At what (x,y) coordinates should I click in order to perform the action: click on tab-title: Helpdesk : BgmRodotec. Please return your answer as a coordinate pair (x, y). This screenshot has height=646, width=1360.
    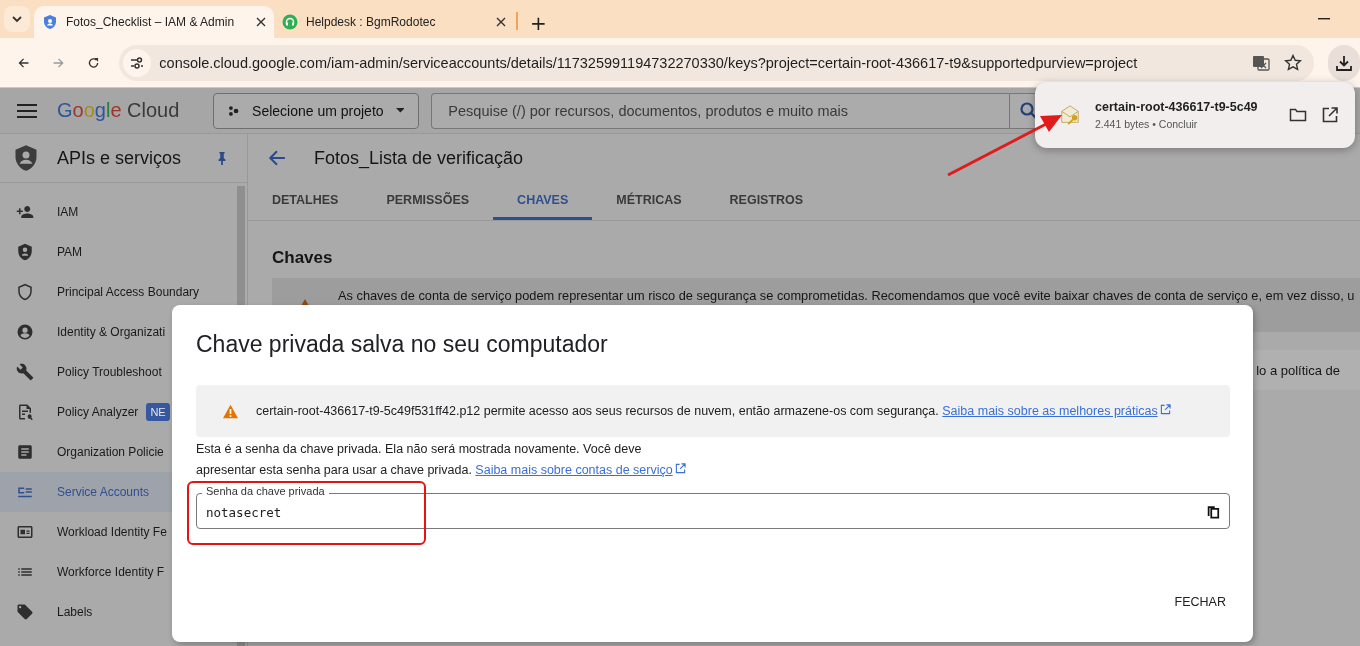
    Looking at the image, I should click on (371, 22).